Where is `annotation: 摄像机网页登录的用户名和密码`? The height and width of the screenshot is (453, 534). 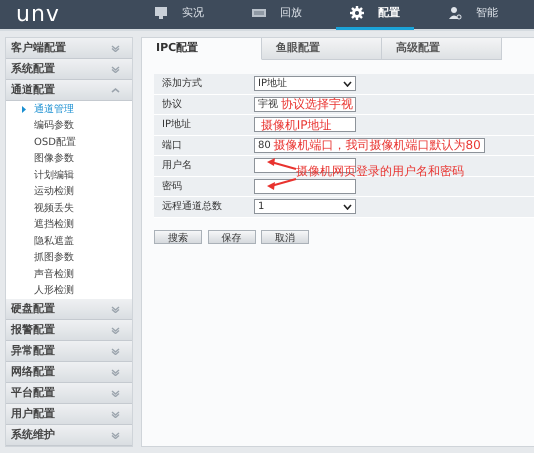 annotation: 摄像机网页登录的用户名和密码 is located at coordinates (380, 171).